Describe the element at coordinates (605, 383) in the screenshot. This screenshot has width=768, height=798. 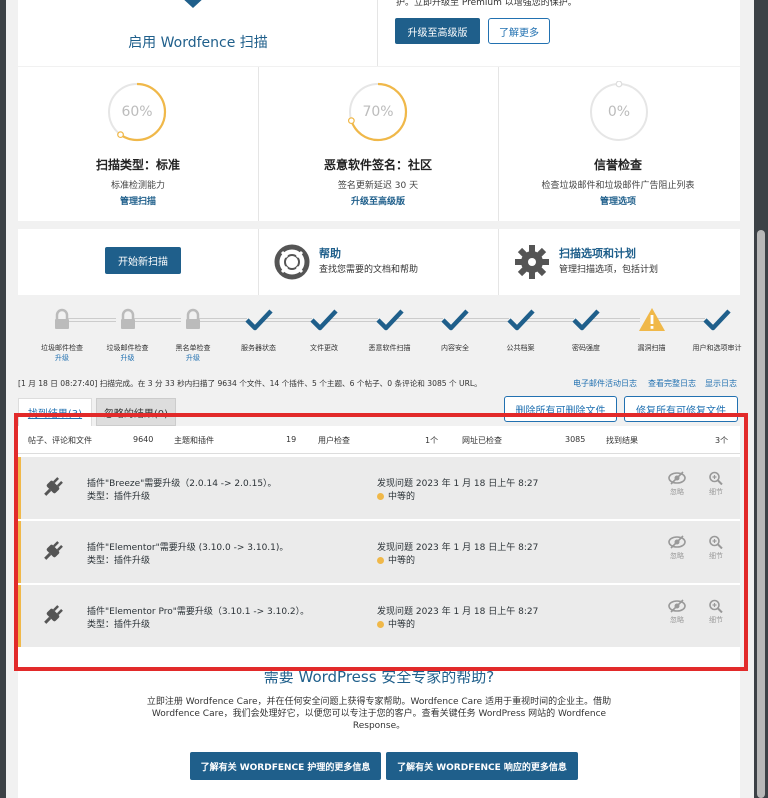
I see `email-log-link: 电子邮件活动日志` at that location.